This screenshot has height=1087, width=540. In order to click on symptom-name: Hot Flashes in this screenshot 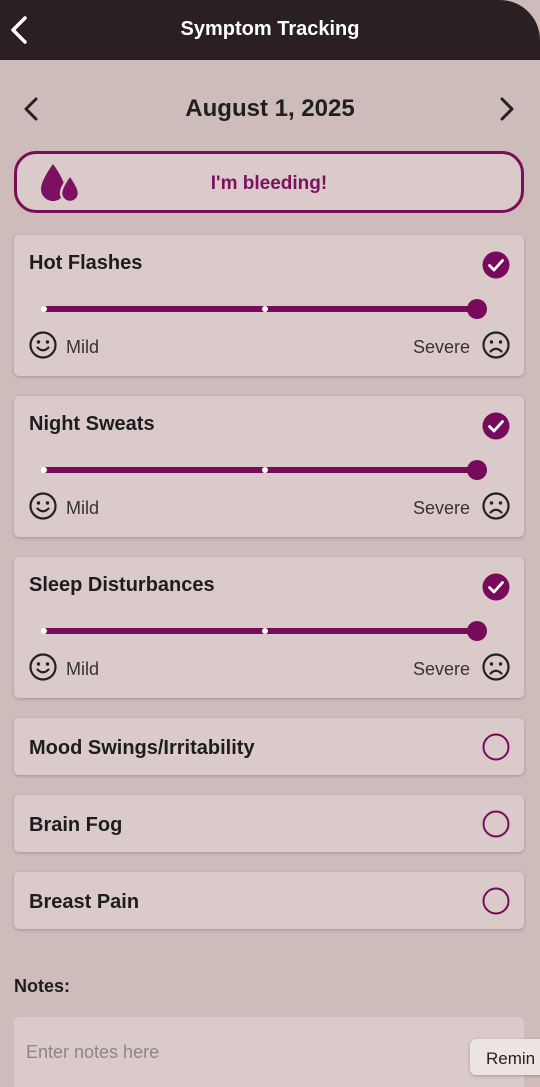, I will do `click(86, 263)`.